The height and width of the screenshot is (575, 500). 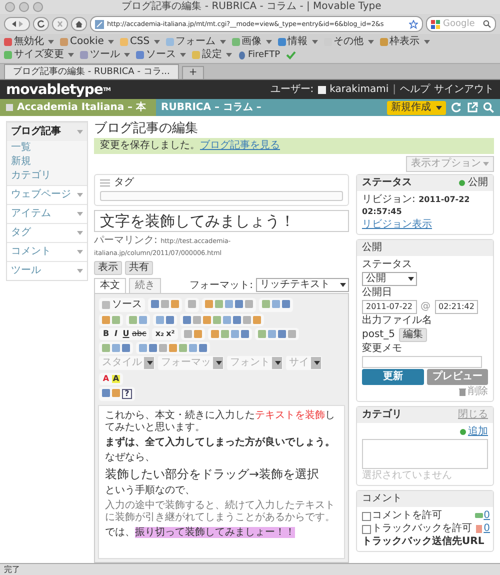 I want to click on reload-icon, so click(x=41, y=24).